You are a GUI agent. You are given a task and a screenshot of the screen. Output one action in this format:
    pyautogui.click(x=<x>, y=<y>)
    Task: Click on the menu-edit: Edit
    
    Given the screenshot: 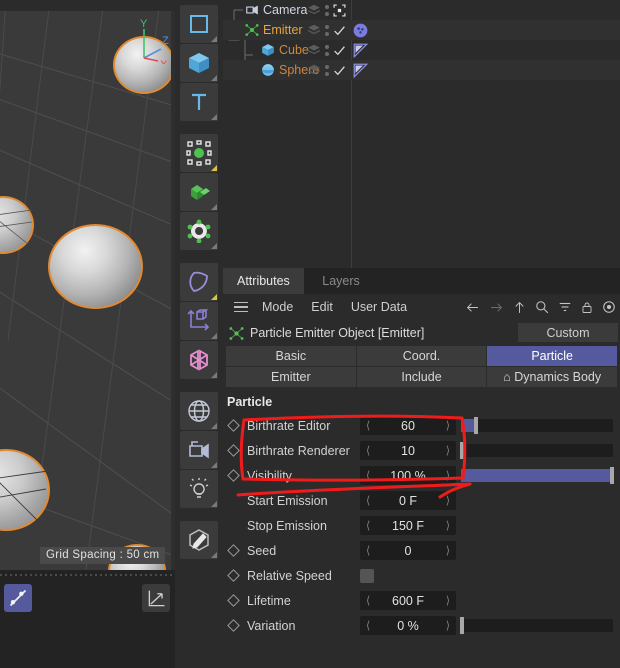 What is the action you would take?
    pyautogui.click(x=322, y=307)
    